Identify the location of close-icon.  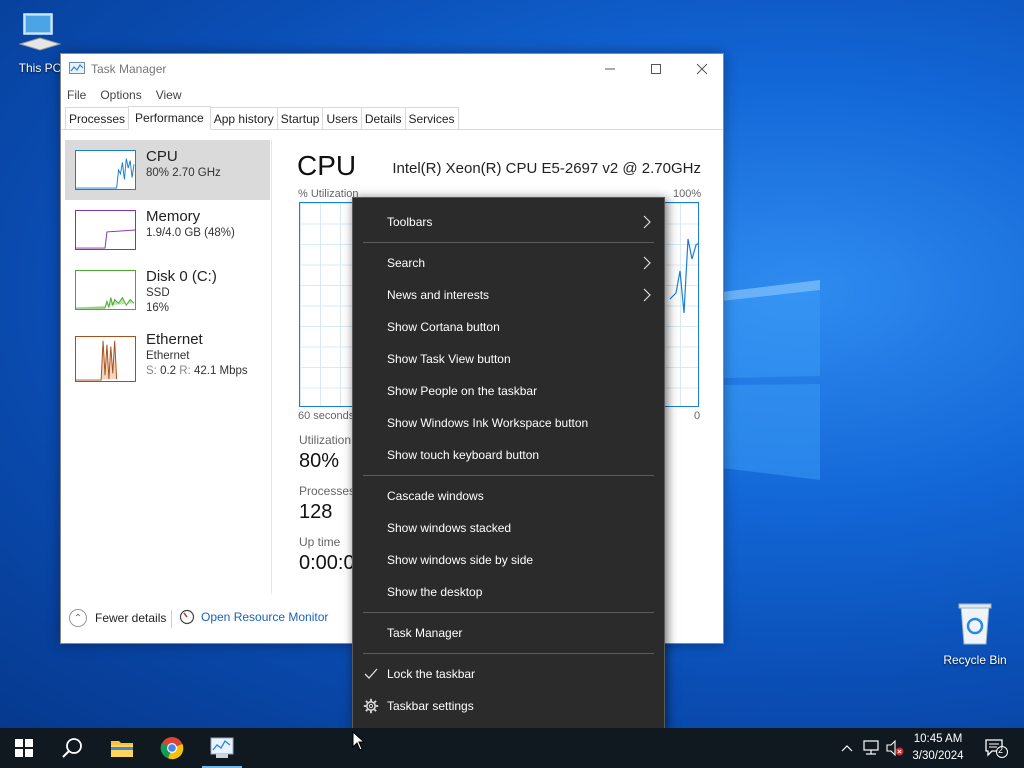
(702, 69).